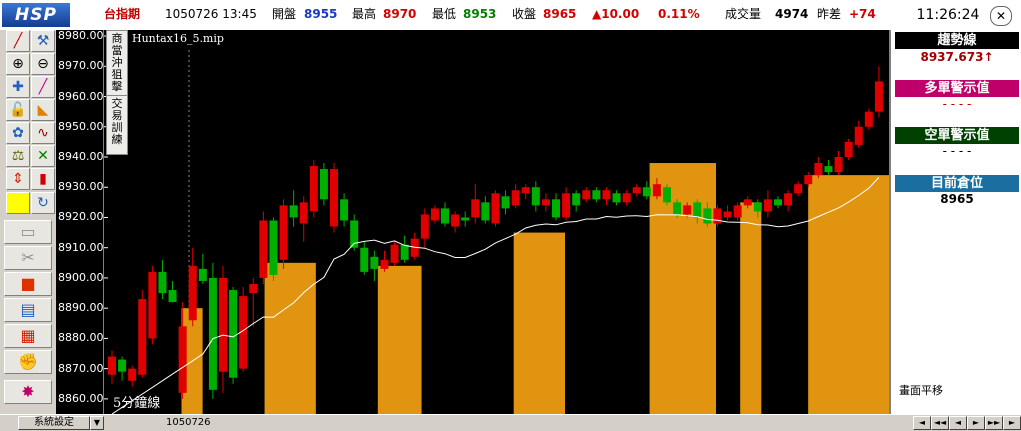 The height and width of the screenshot is (431, 1021). Describe the element at coordinates (957, 104) in the screenshot. I see `long-warning-value: - - - -` at that location.